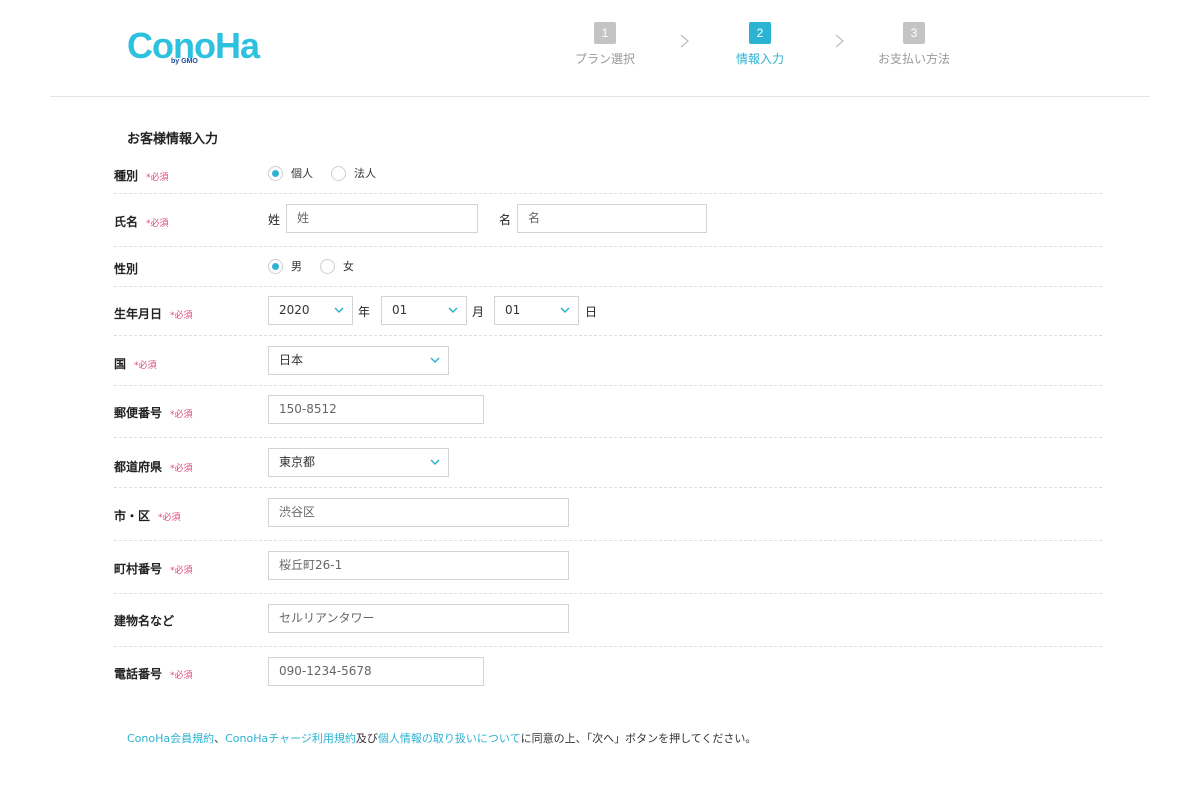 This screenshot has width=1200, height=792. Describe the element at coordinates (449, 738) in the screenshot. I see `privacy-policy-link: 個人情報の取り扱いについて` at that location.